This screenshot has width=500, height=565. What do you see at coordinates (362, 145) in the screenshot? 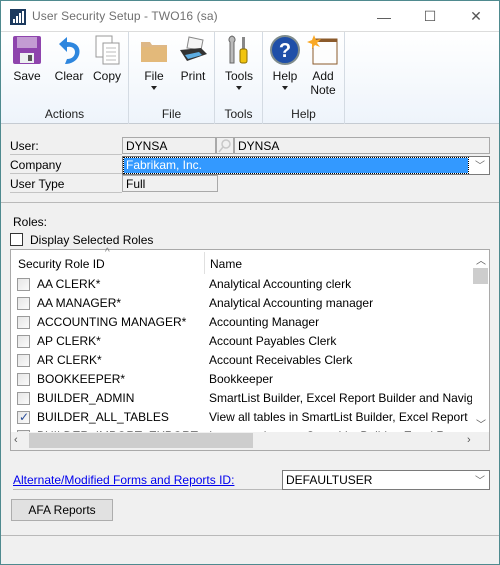
I see `user-name-field: DYNSA` at bounding box center [362, 145].